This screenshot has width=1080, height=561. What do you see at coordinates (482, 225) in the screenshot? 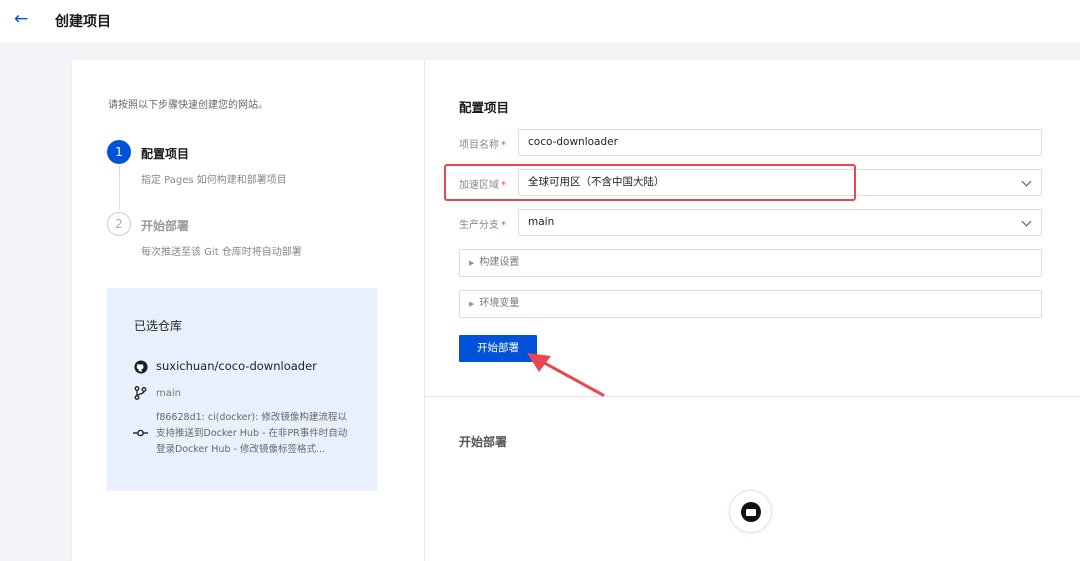
I see `branch-label: 生产分支 *` at bounding box center [482, 225].